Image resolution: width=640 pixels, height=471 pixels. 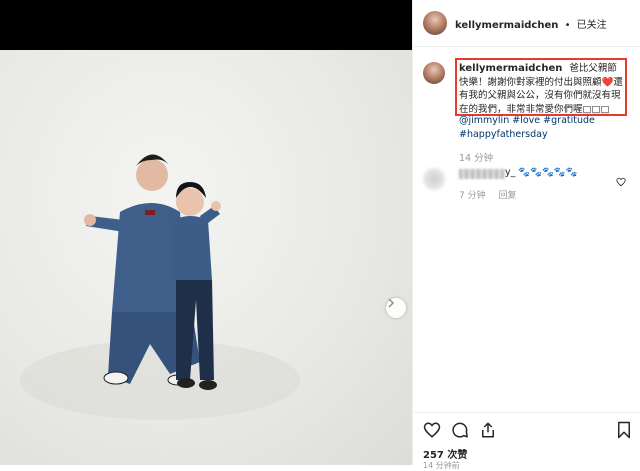 What do you see at coordinates (569, 120) in the screenshot?
I see `hashtag-gratitude: #gratitude` at bounding box center [569, 120].